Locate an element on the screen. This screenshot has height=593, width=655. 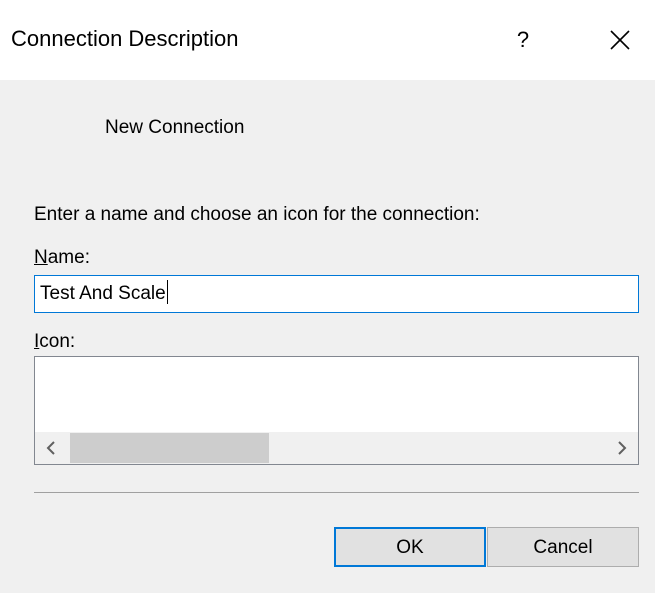
text-caret is located at coordinates (167, 291).